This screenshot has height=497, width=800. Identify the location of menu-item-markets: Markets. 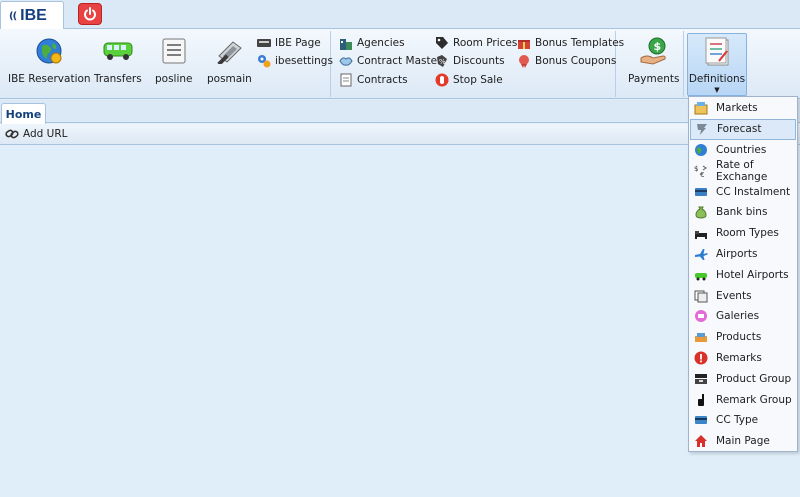
(743, 108).